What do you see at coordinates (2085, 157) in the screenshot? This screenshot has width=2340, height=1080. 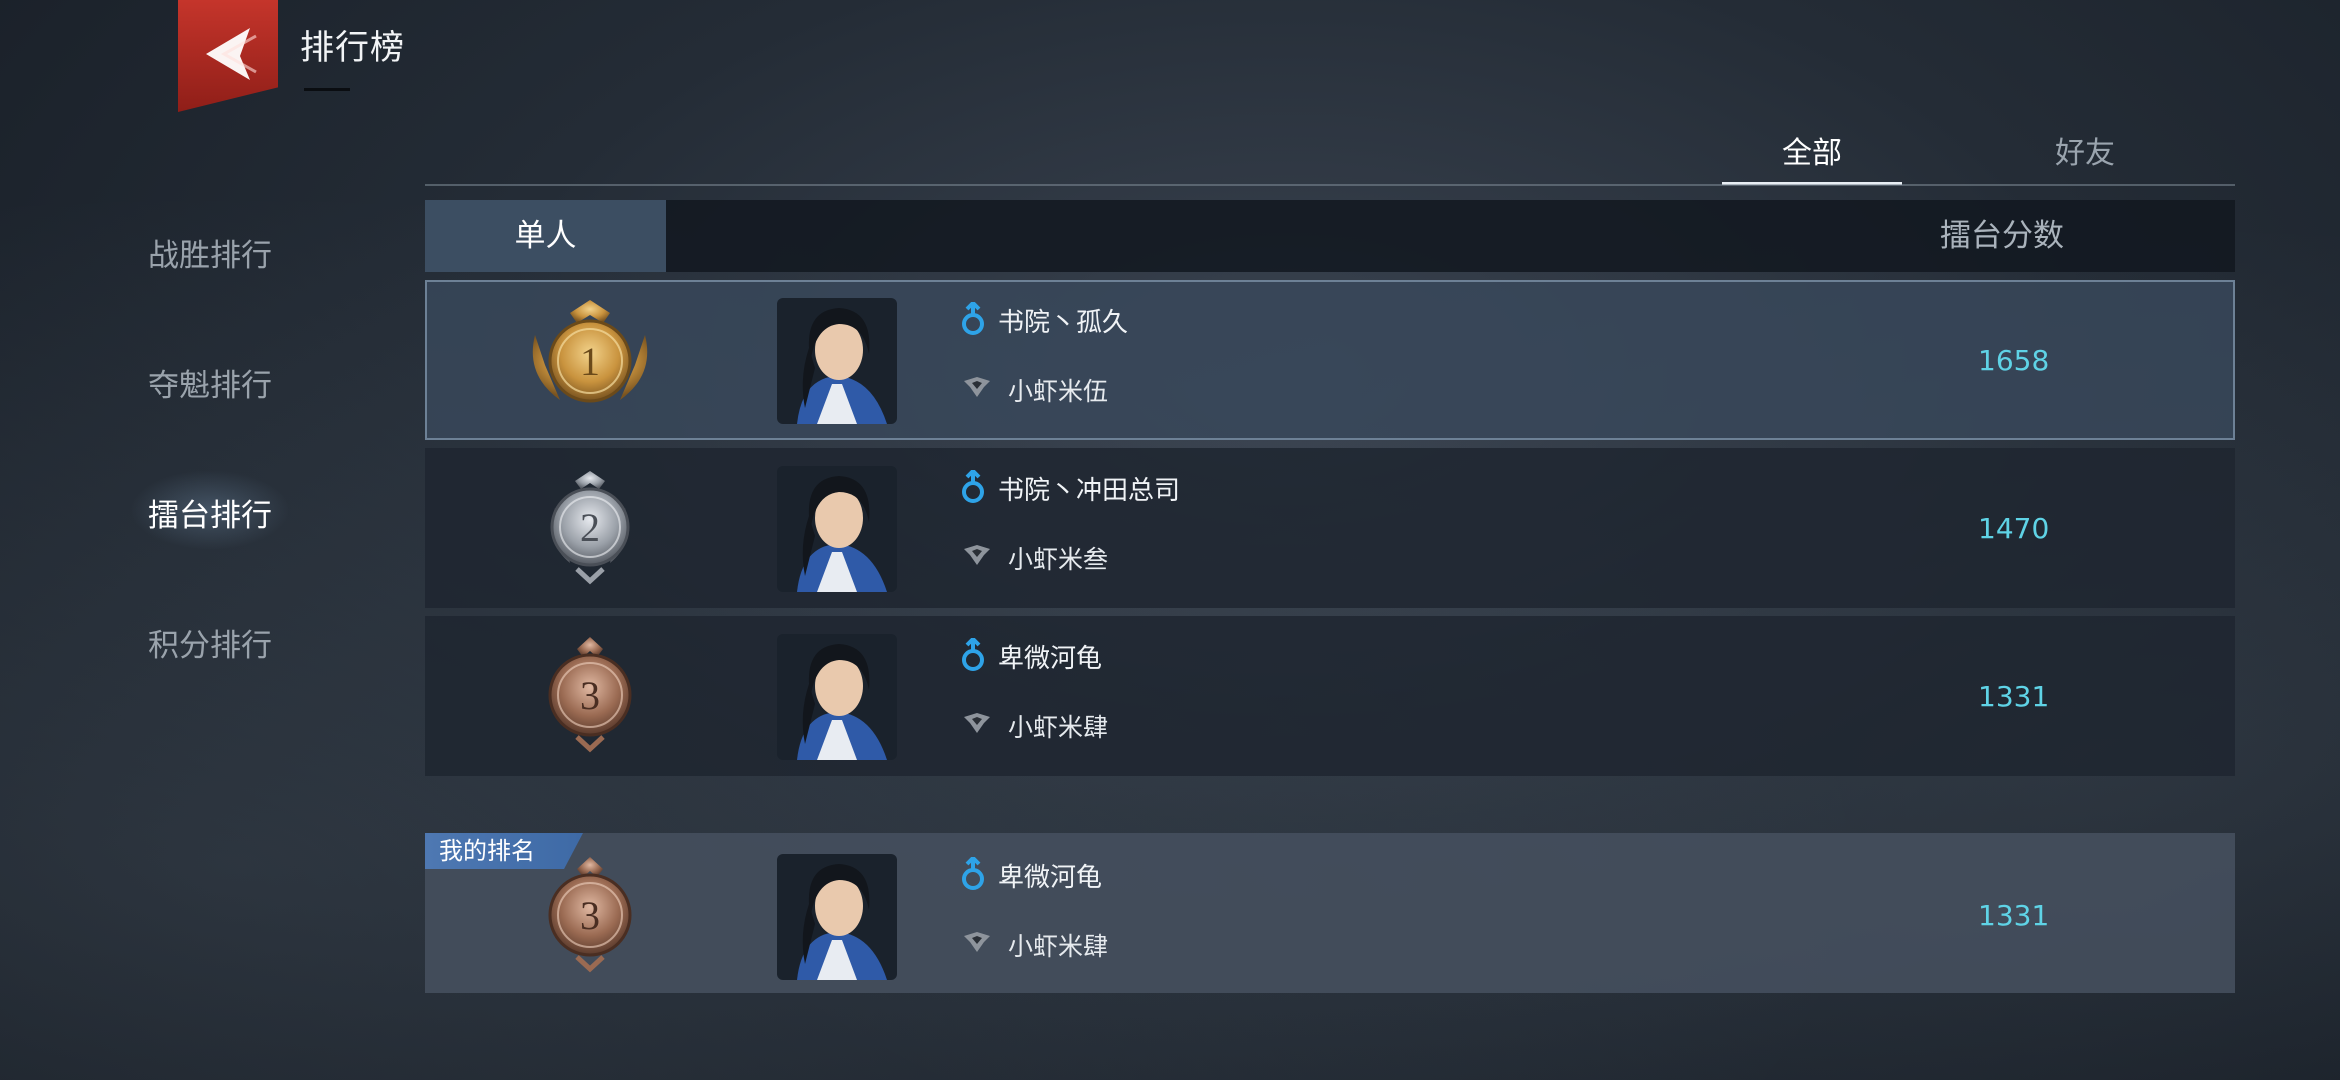 I see `tab-friends: 好友` at bounding box center [2085, 157].